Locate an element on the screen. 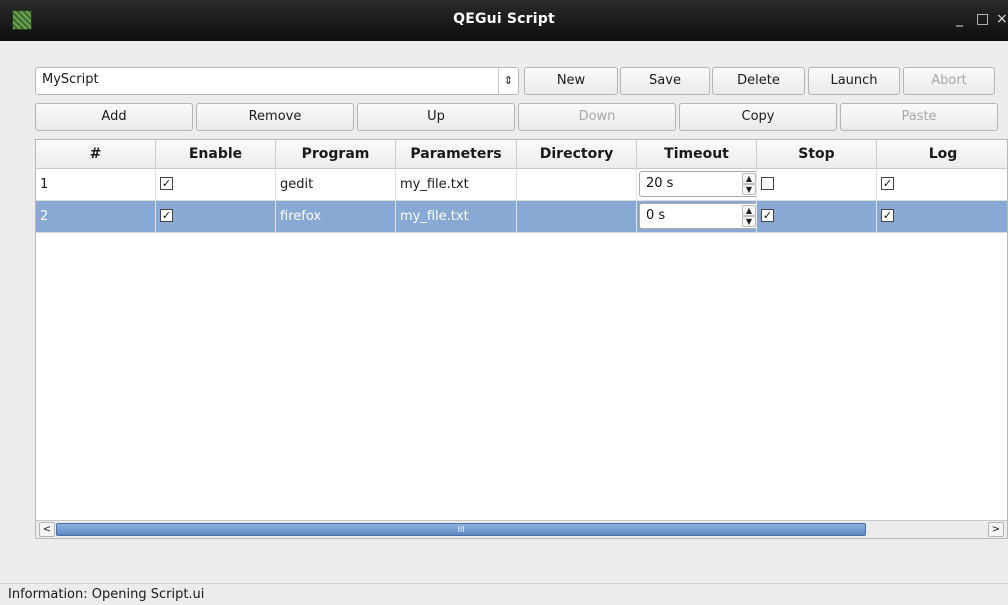 The width and height of the screenshot is (1008, 605). row-number: 1 is located at coordinates (96, 184).